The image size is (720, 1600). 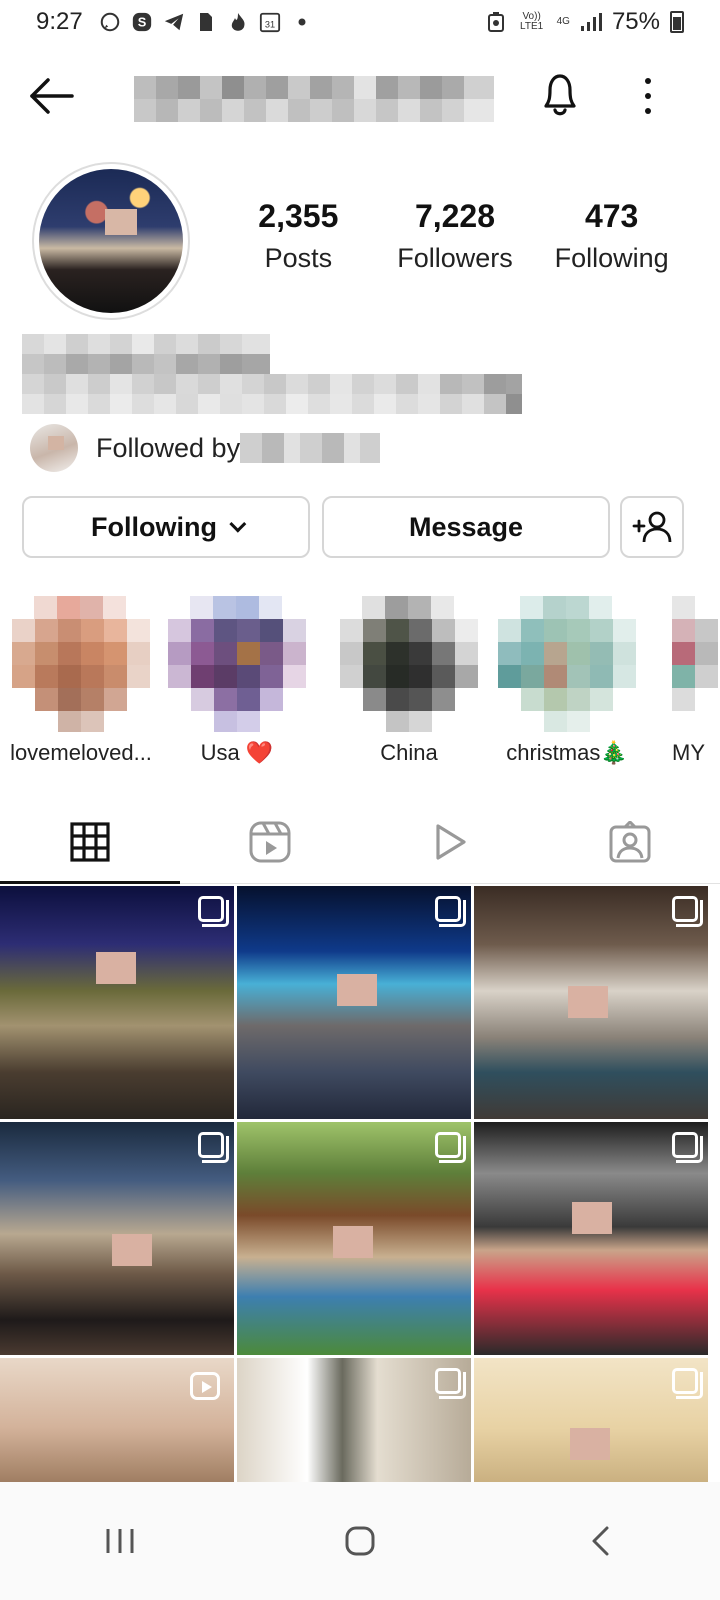 I want to click on bell-icon, so click(x=560, y=95).